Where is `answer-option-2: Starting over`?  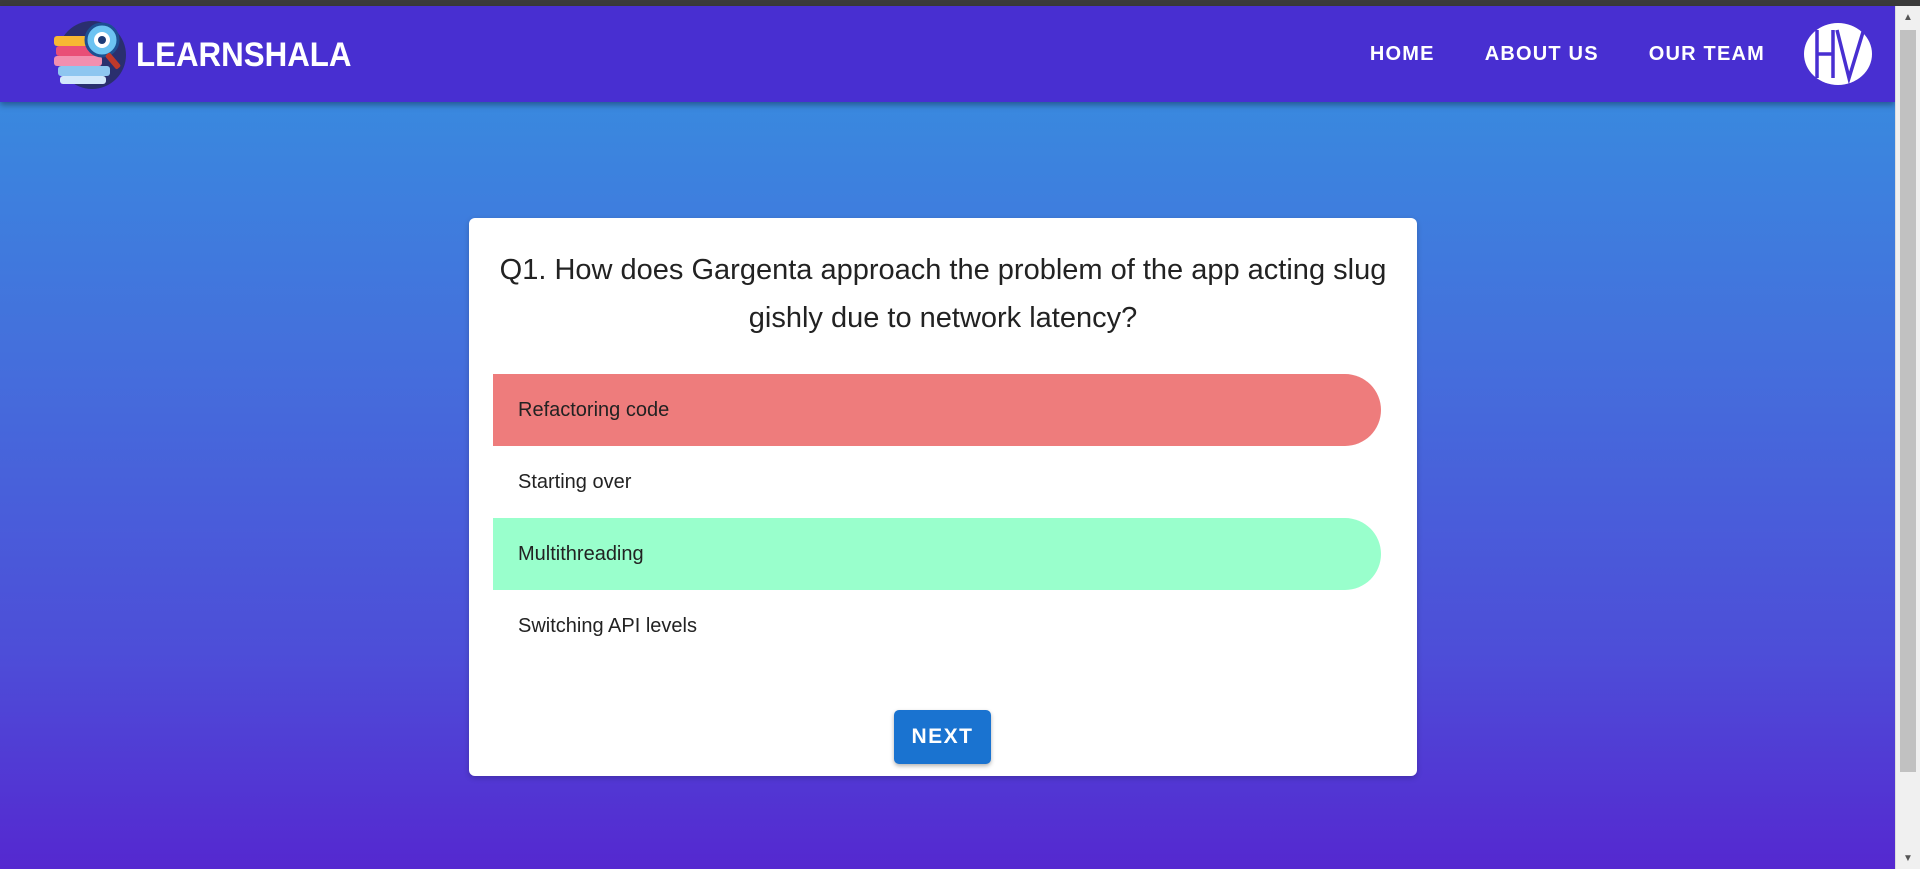 answer-option-2: Starting over is located at coordinates (937, 482).